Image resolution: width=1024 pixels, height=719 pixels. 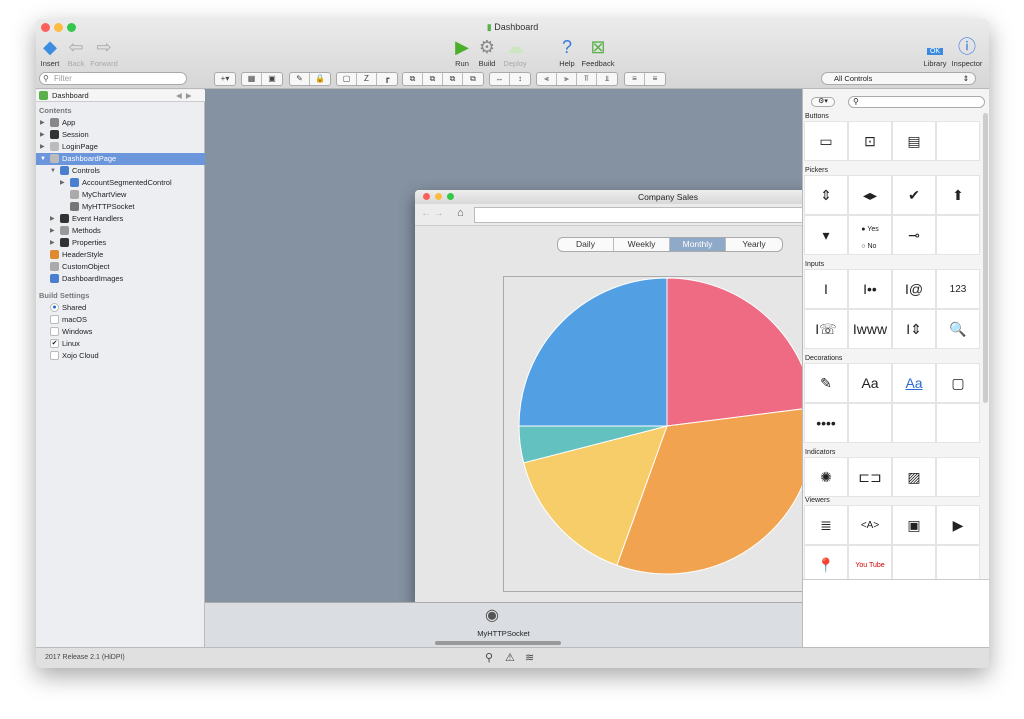 What do you see at coordinates (252, 79) in the screenshot?
I see `grid-icon: ▦` at bounding box center [252, 79].